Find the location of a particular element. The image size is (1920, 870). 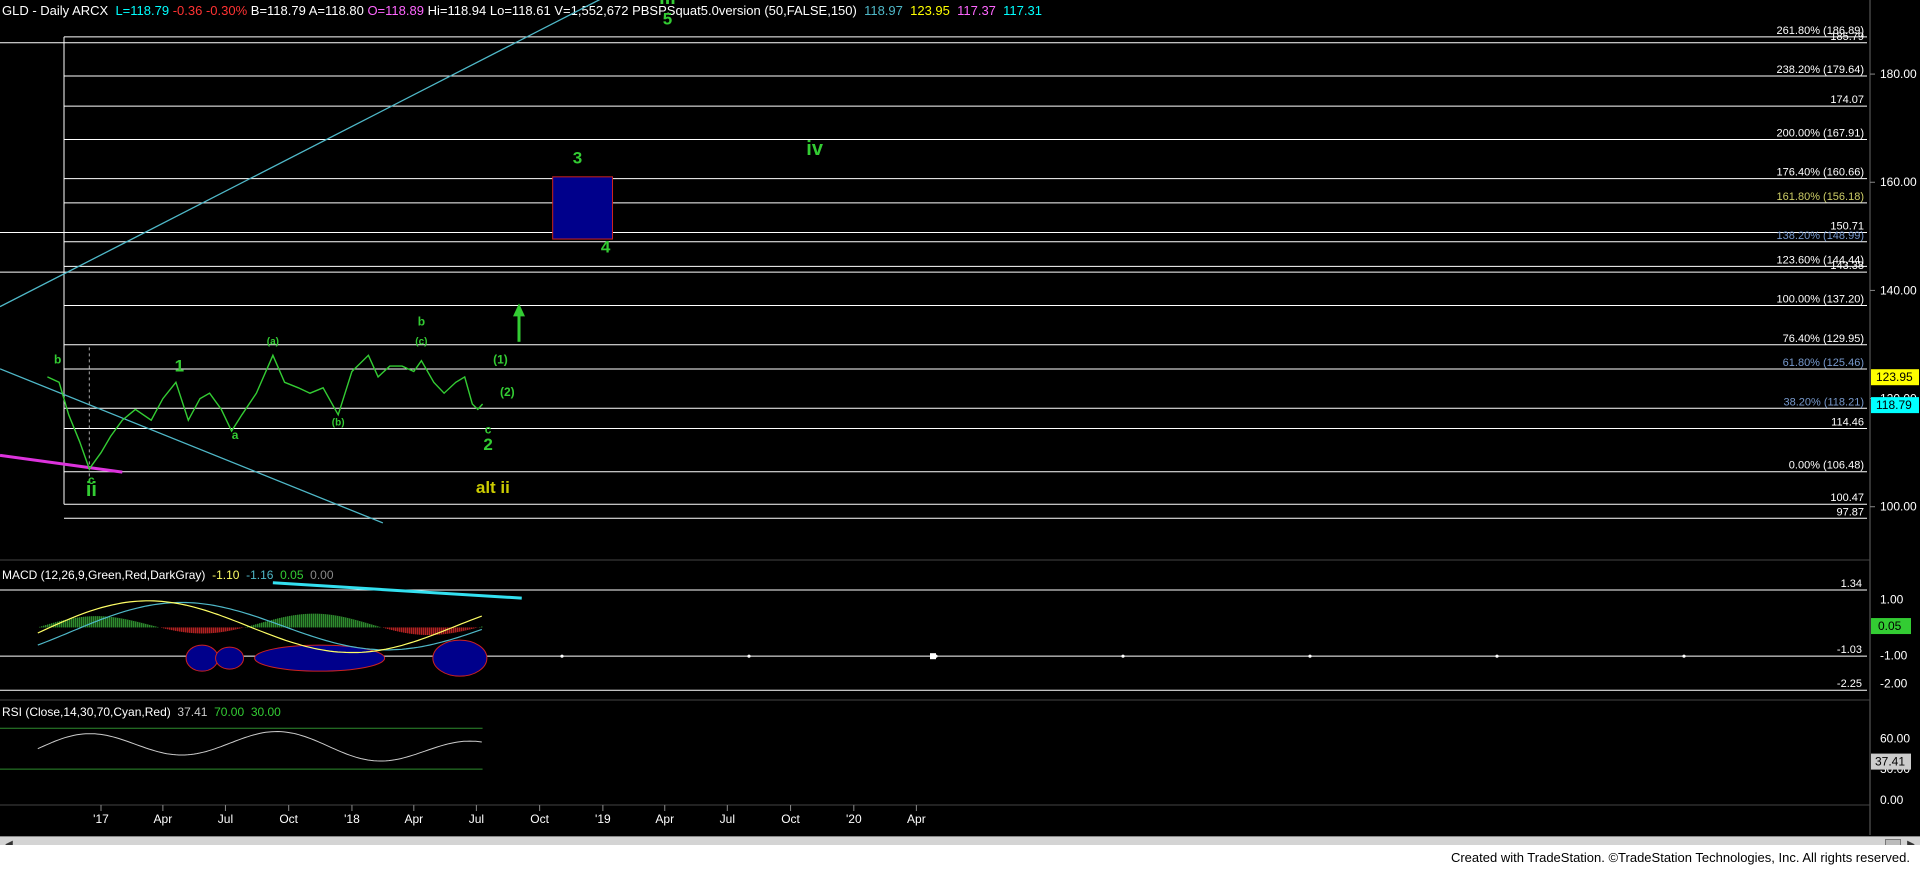

wave-label: 1 is located at coordinates (179, 366).